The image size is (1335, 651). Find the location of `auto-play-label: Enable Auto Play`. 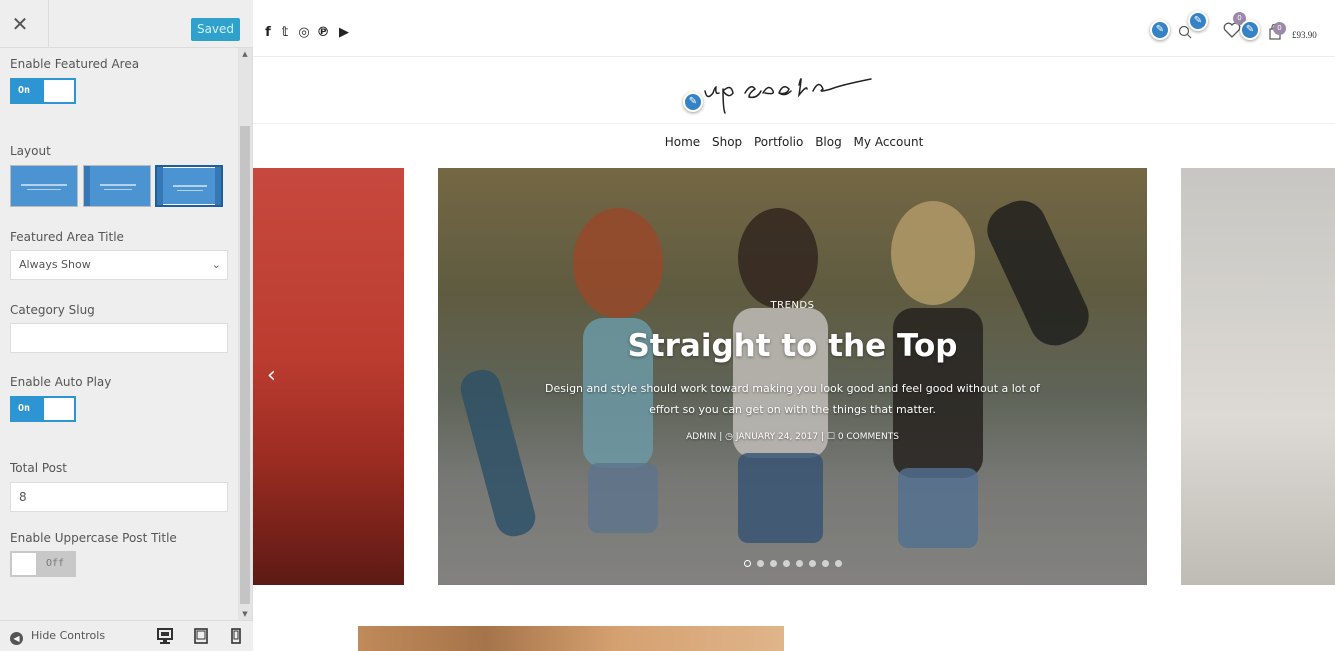

auto-play-label: Enable Auto Play is located at coordinates (61, 382).